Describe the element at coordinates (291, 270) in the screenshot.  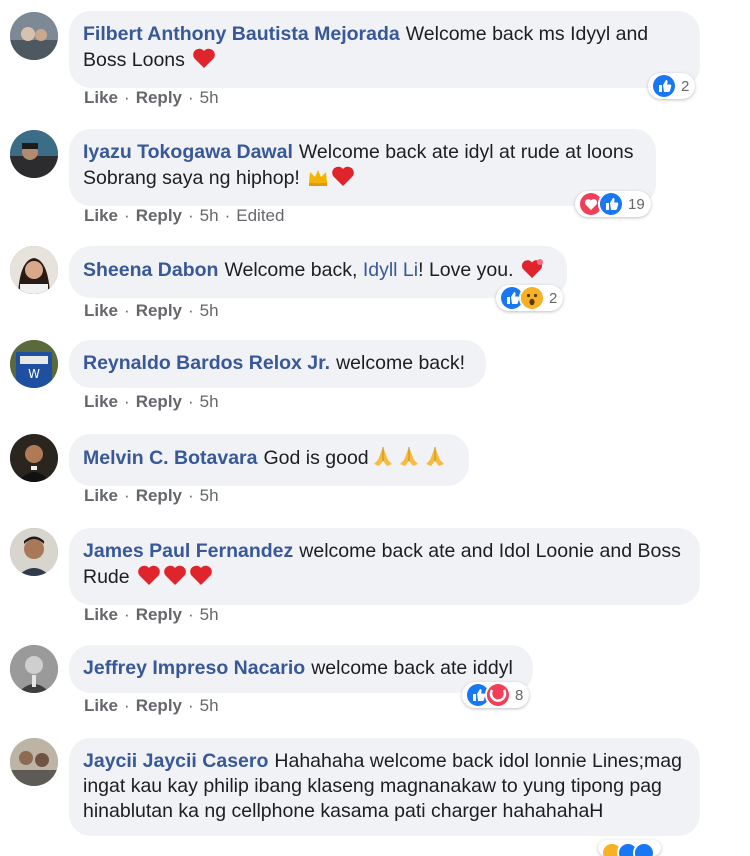
I see `comment-text: Welcome back,` at that location.